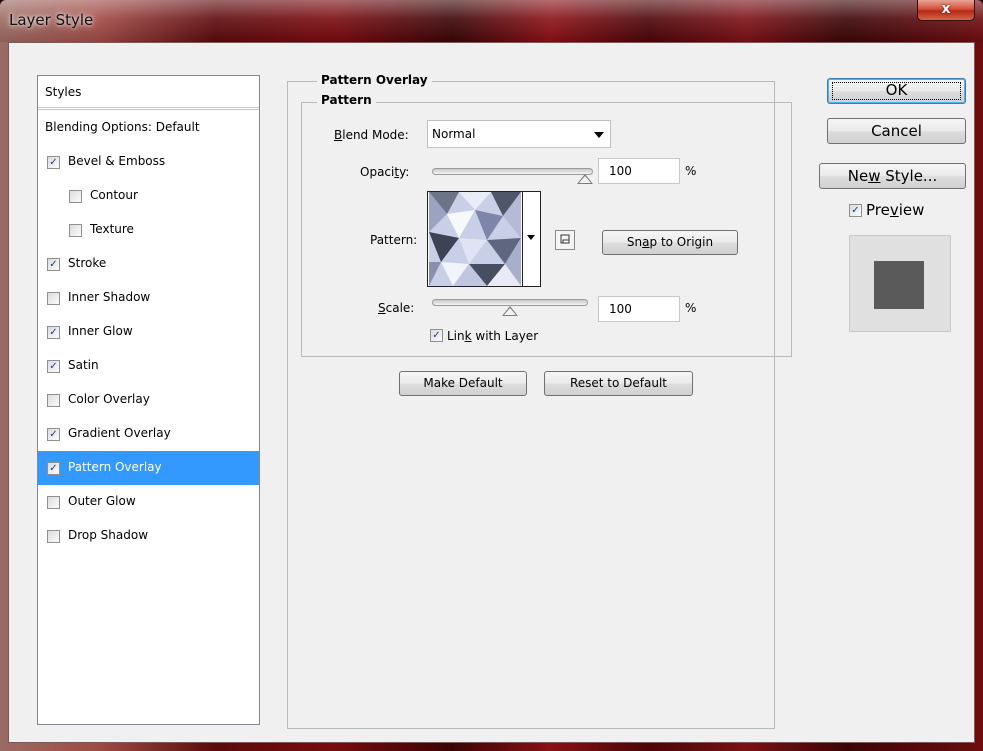 The width and height of the screenshot is (983, 751). Describe the element at coordinates (148, 264) in the screenshot. I see `style-item-stroke: ✓ Stroke` at that location.